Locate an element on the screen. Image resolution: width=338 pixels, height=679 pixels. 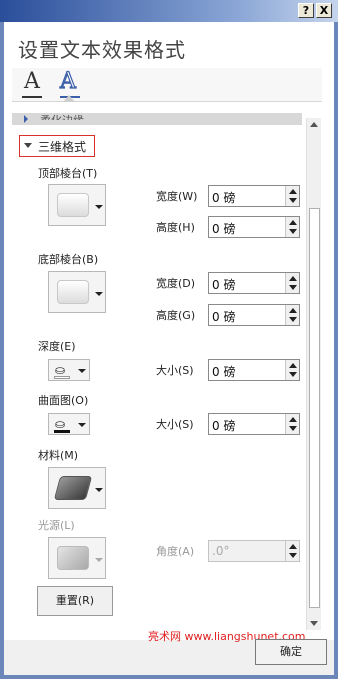
contour-size-spinner: 0 磅 is located at coordinates (254, 424).